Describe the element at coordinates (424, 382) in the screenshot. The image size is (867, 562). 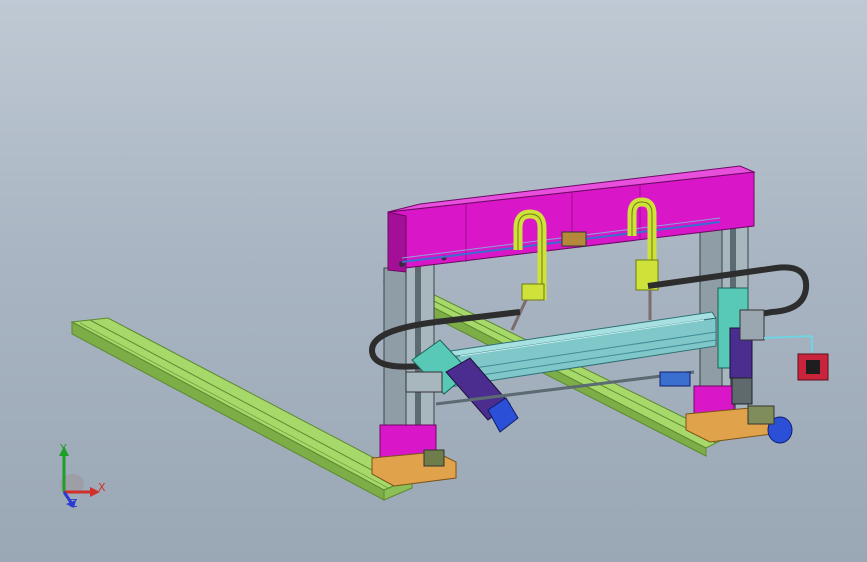
I see `left-head-block` at that location.